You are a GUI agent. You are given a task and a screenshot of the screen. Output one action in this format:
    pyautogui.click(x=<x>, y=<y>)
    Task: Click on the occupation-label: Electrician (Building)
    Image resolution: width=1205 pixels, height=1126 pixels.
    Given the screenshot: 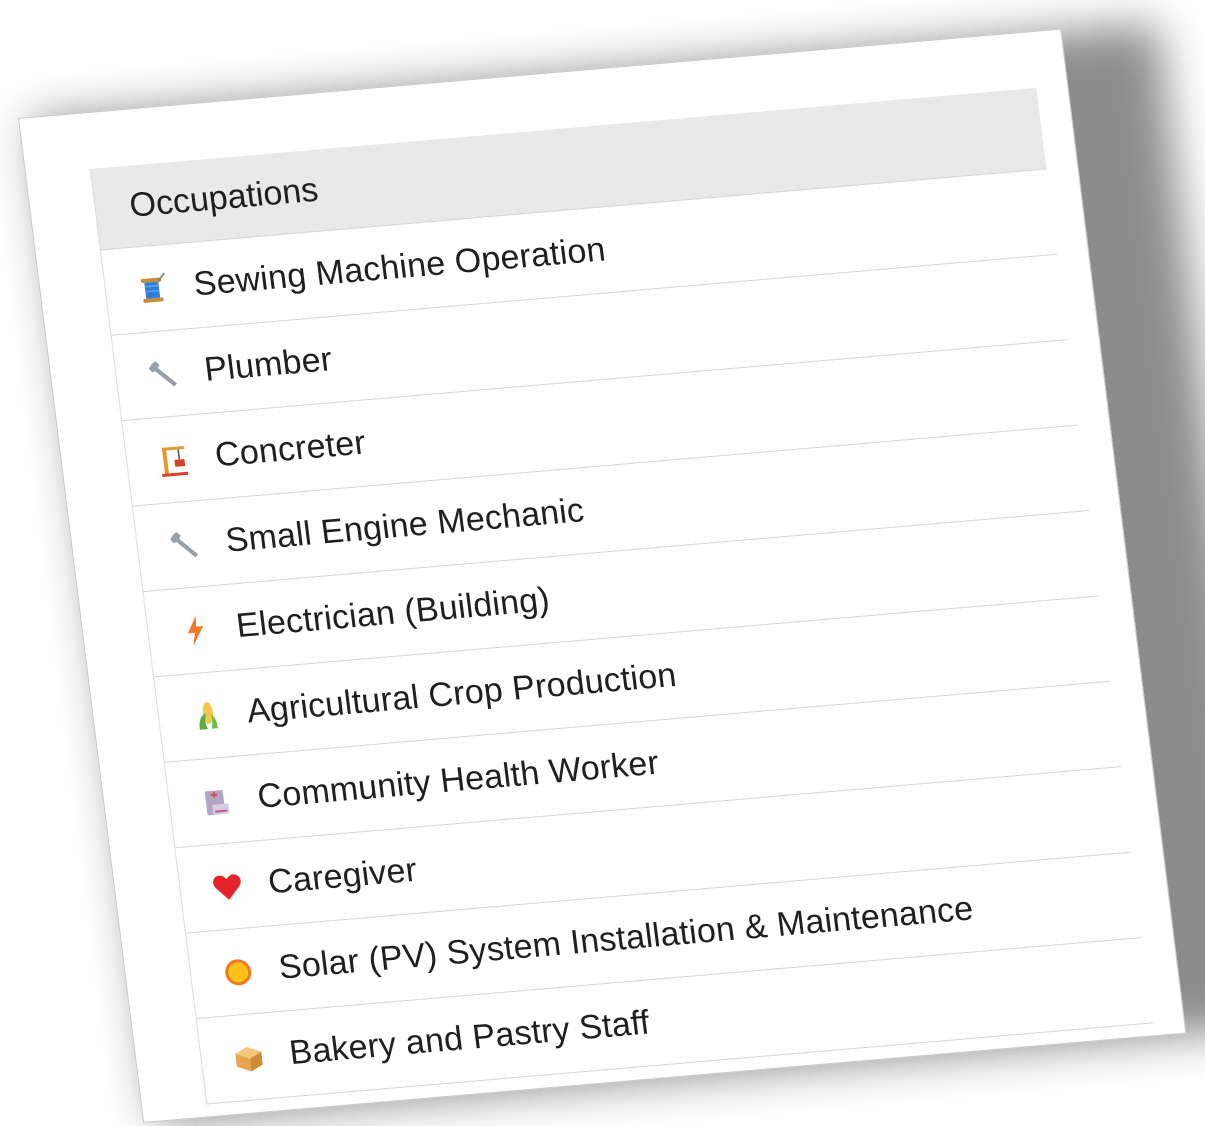 What is the action you would take?
    pyautogui.click(x=393, y=613)
    